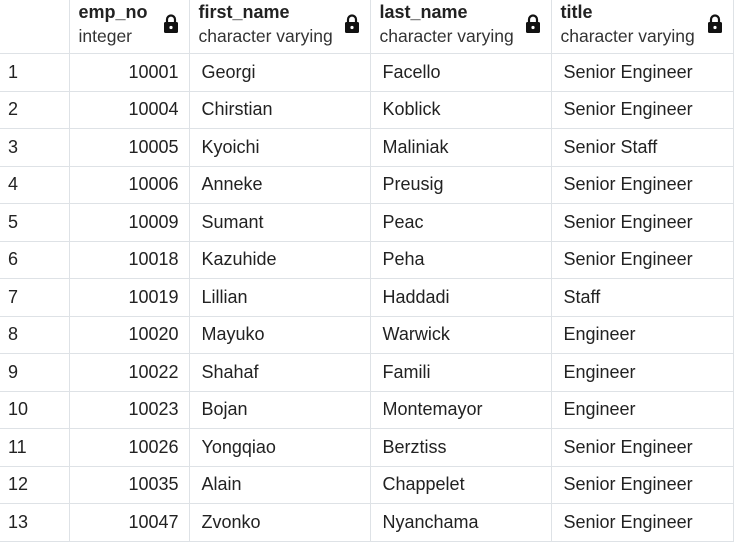 This screenshot has width=739, height=542. Describe the element at coordinates (461, 222) in the screenshot. I see `last-name-cell: Peac` at that location.